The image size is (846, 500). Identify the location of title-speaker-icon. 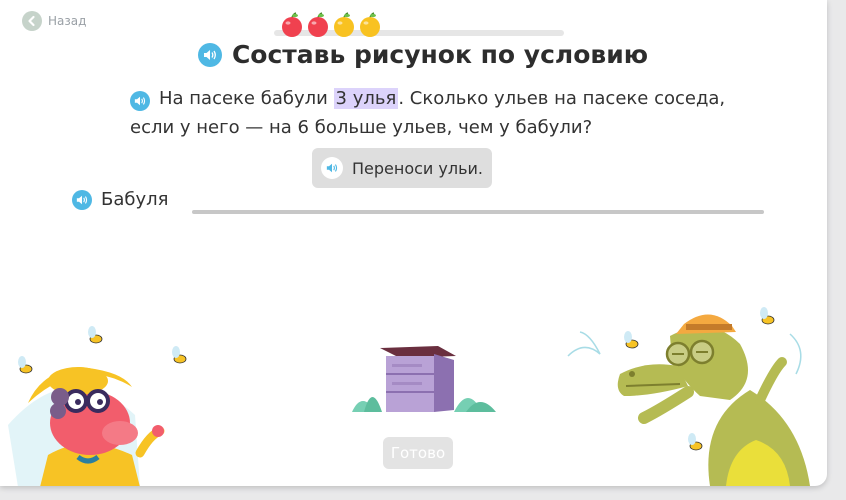
(209, 54).